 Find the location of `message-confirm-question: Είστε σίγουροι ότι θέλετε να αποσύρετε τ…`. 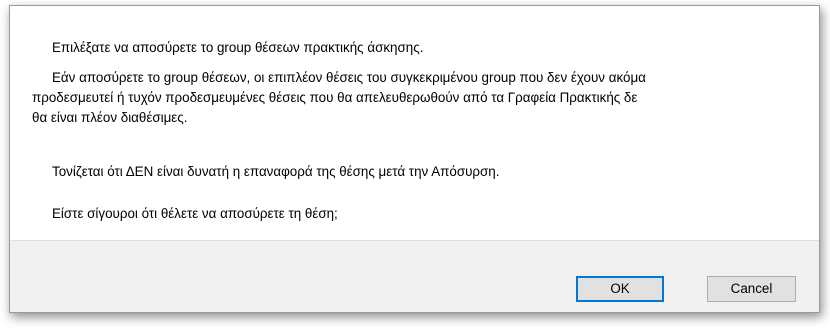

message-confirm-question: Είστε σίγουροι ότι θέλετε να αποσύρετε τ… is located at coordinates (195, 213).